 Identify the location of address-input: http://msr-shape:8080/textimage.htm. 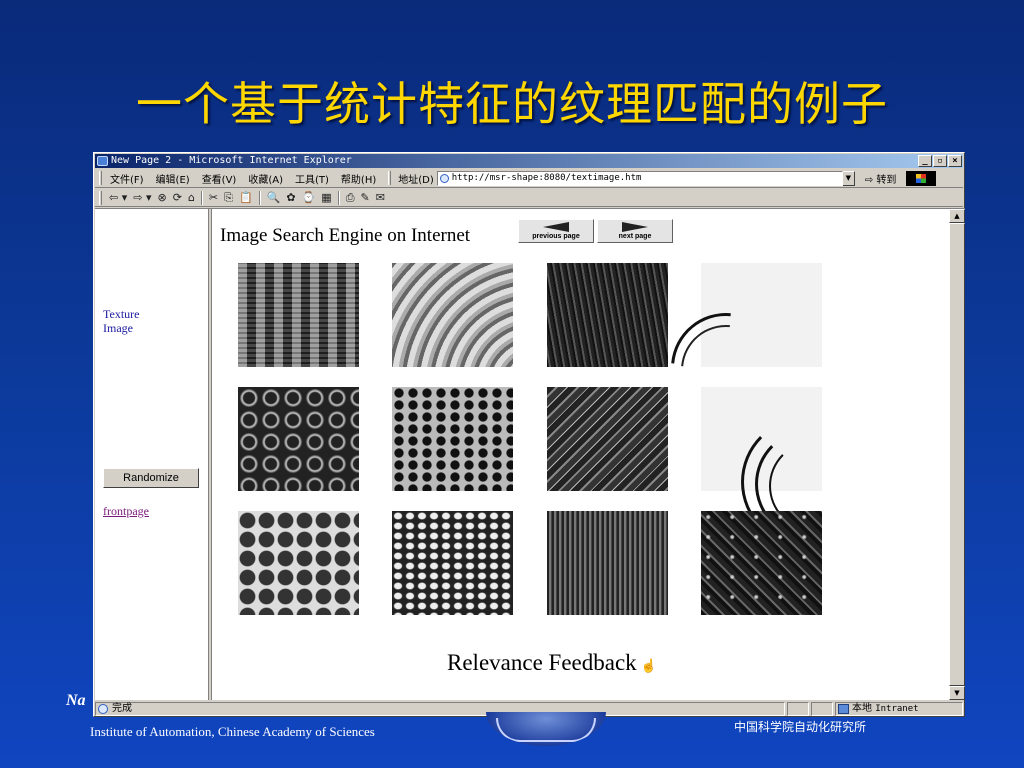
(639, 178).